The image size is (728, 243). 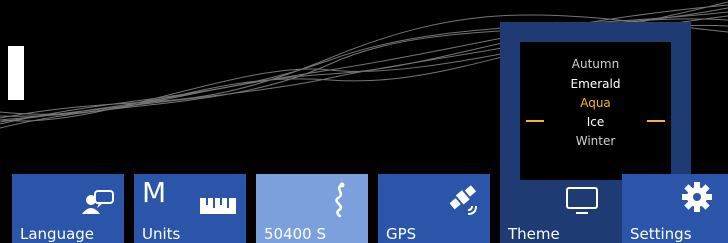 I want to click on language-tile: Language, so click(x=68, y=208).